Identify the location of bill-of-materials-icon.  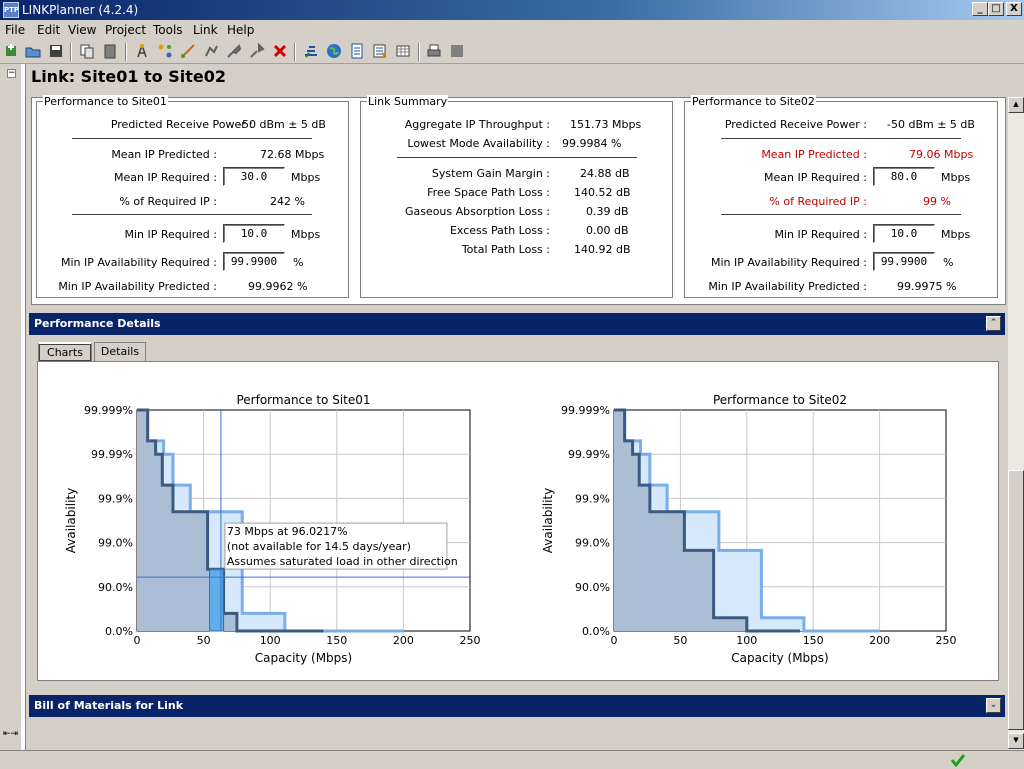
(380, 51).